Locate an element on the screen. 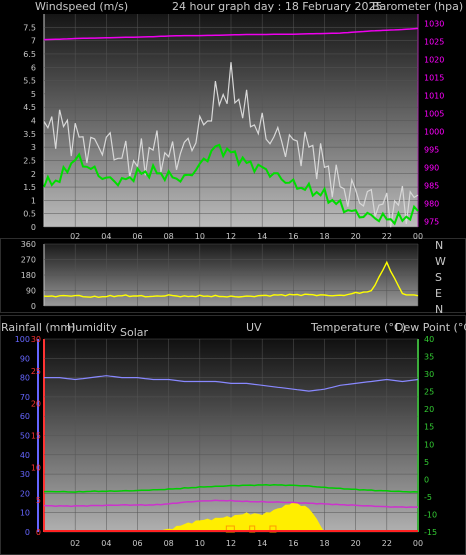 The height and width of the screenshot is (555, 466). wind-y-tick-label: 2 is located at coordinates (33, 174).